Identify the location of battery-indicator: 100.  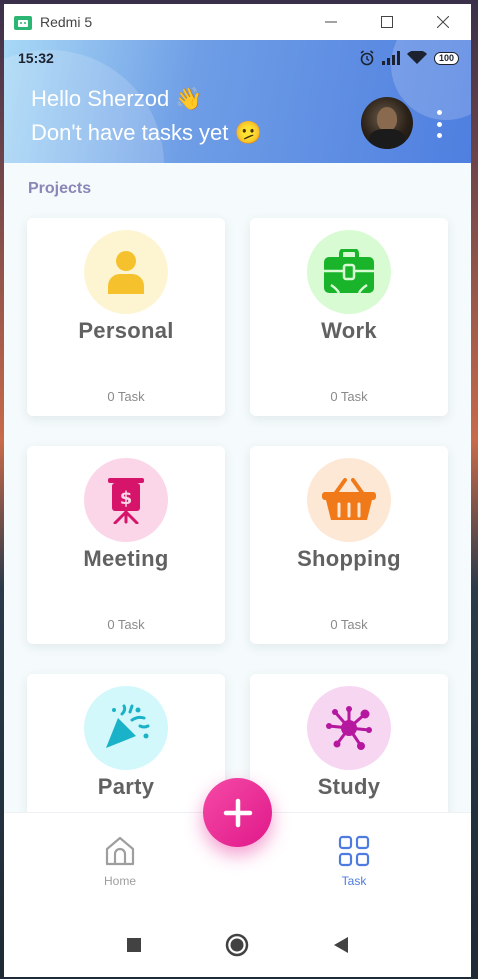
(446, 58).